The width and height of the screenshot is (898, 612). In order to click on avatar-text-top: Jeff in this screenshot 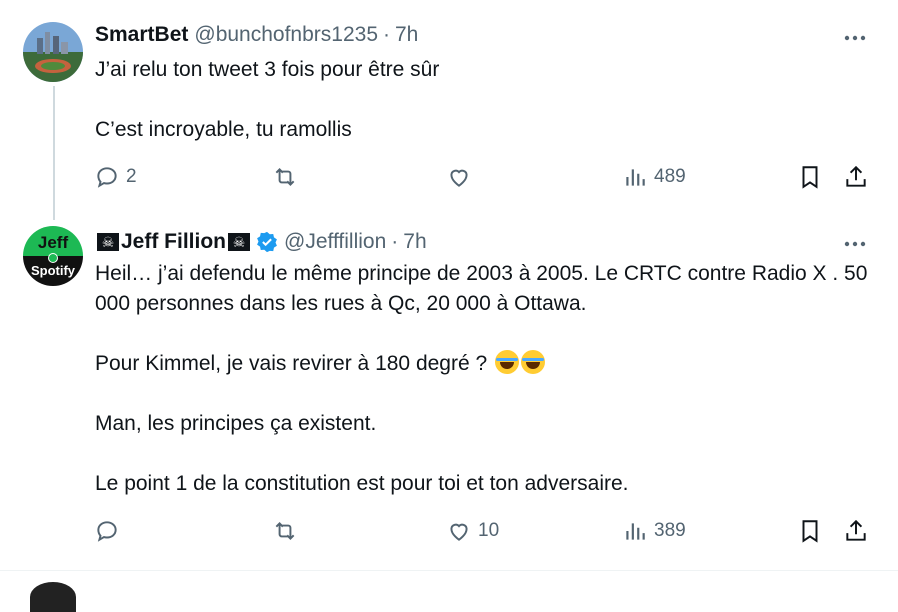, I will do `click(53, 242)`.